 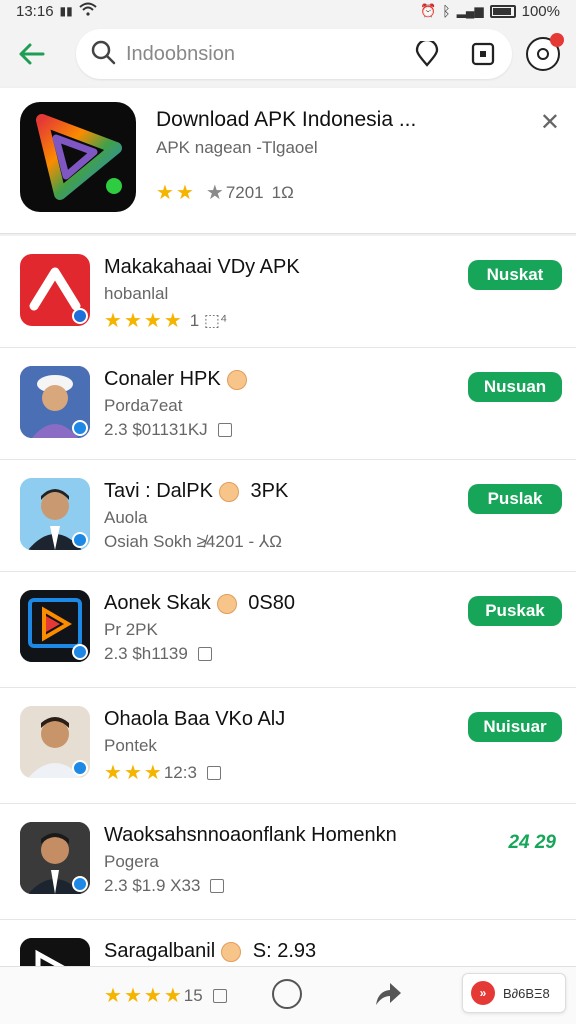 I want to click on app-title: Makakahaai VDy APK, so click(x=202, y=267).